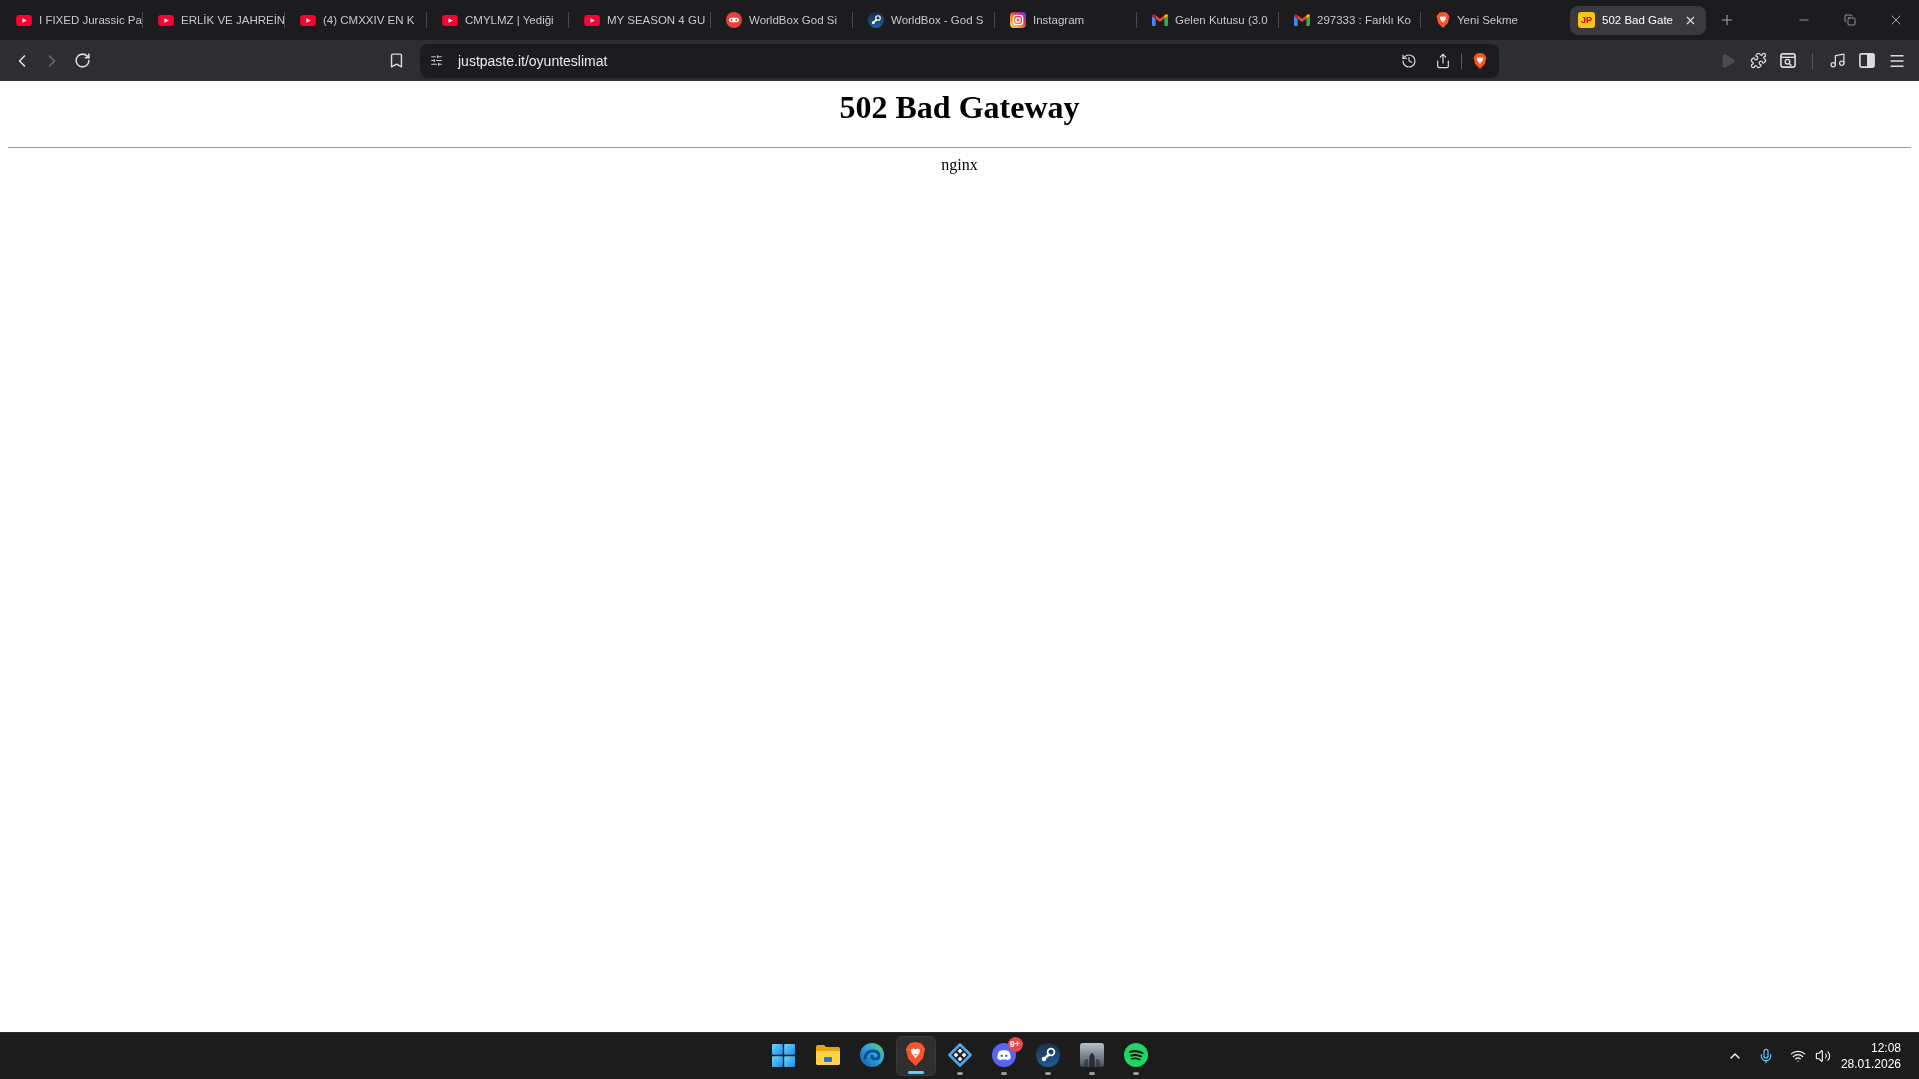 Image resolution: width=1919 pixels, height=1079 pixels. Describe the element at coordinates (1758, 60) in the screenshot. I see `puzzle-icon` at that location.